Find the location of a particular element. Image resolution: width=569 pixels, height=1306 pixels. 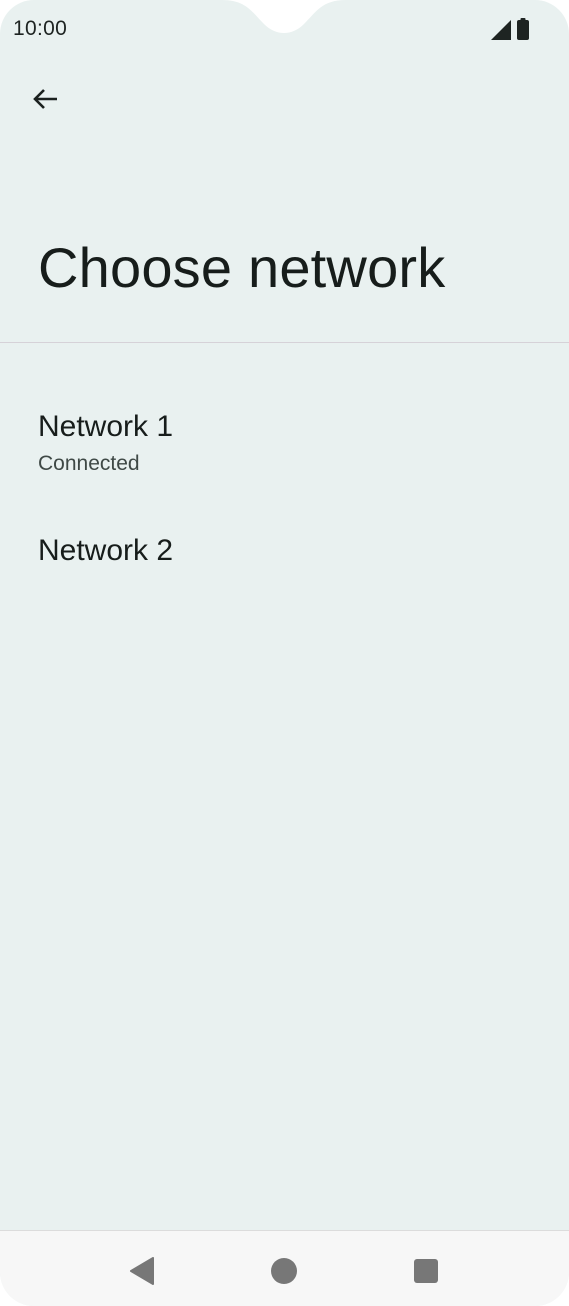

network-status: Connected is located at coordinates (89, 463).